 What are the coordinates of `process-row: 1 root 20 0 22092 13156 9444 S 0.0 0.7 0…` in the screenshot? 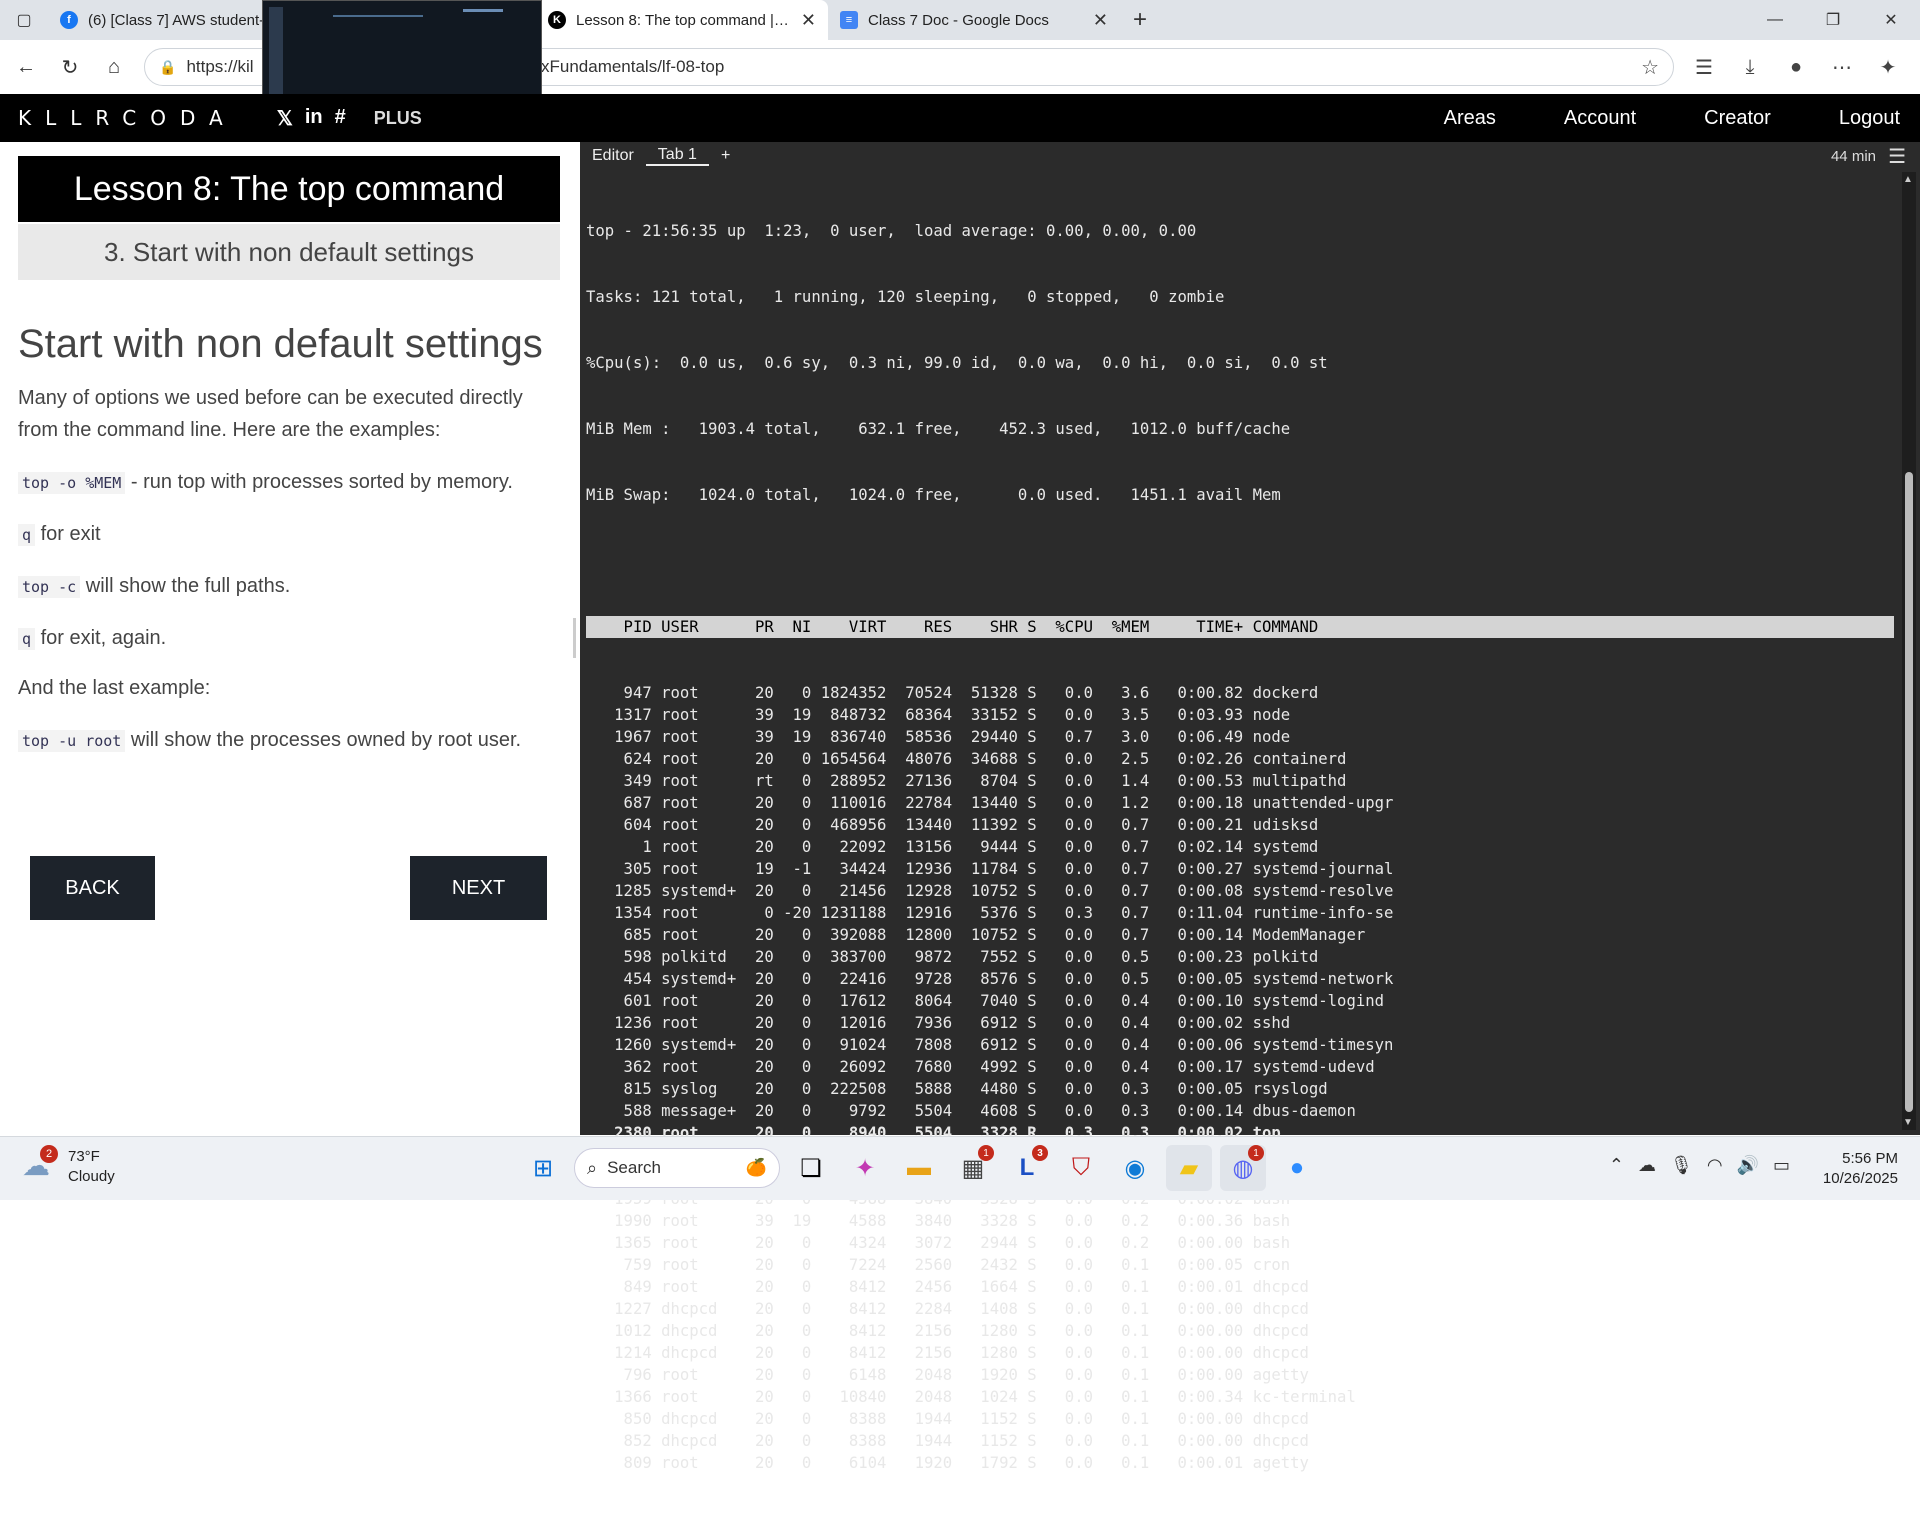 It's located at (952, 847).